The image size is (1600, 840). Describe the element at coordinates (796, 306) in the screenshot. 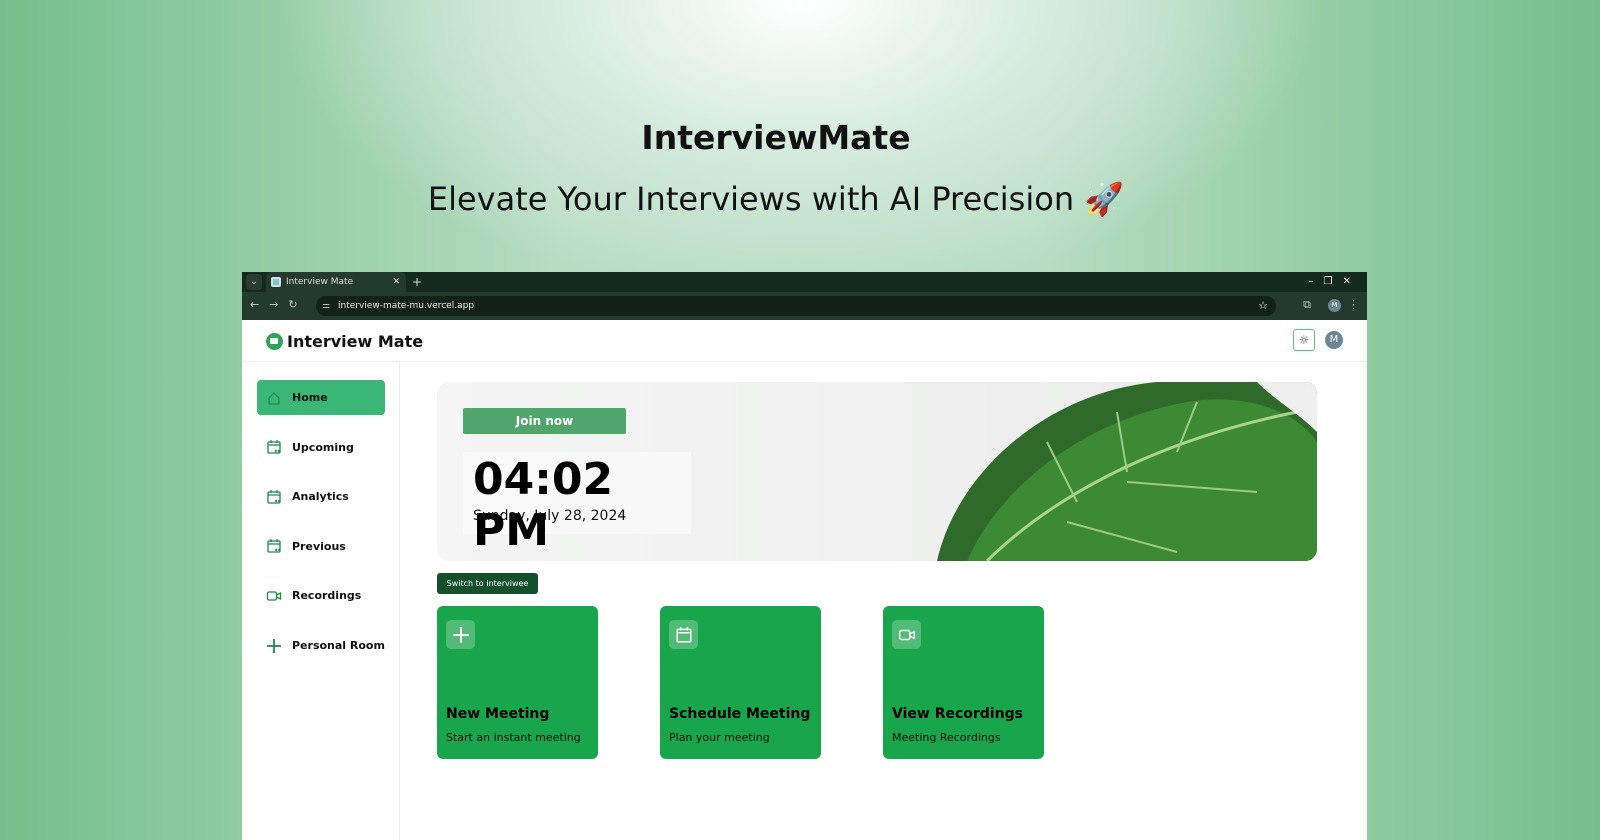

I see `url-field: ⚌ interview-mate-mu.vercel.app ☆` at that location.